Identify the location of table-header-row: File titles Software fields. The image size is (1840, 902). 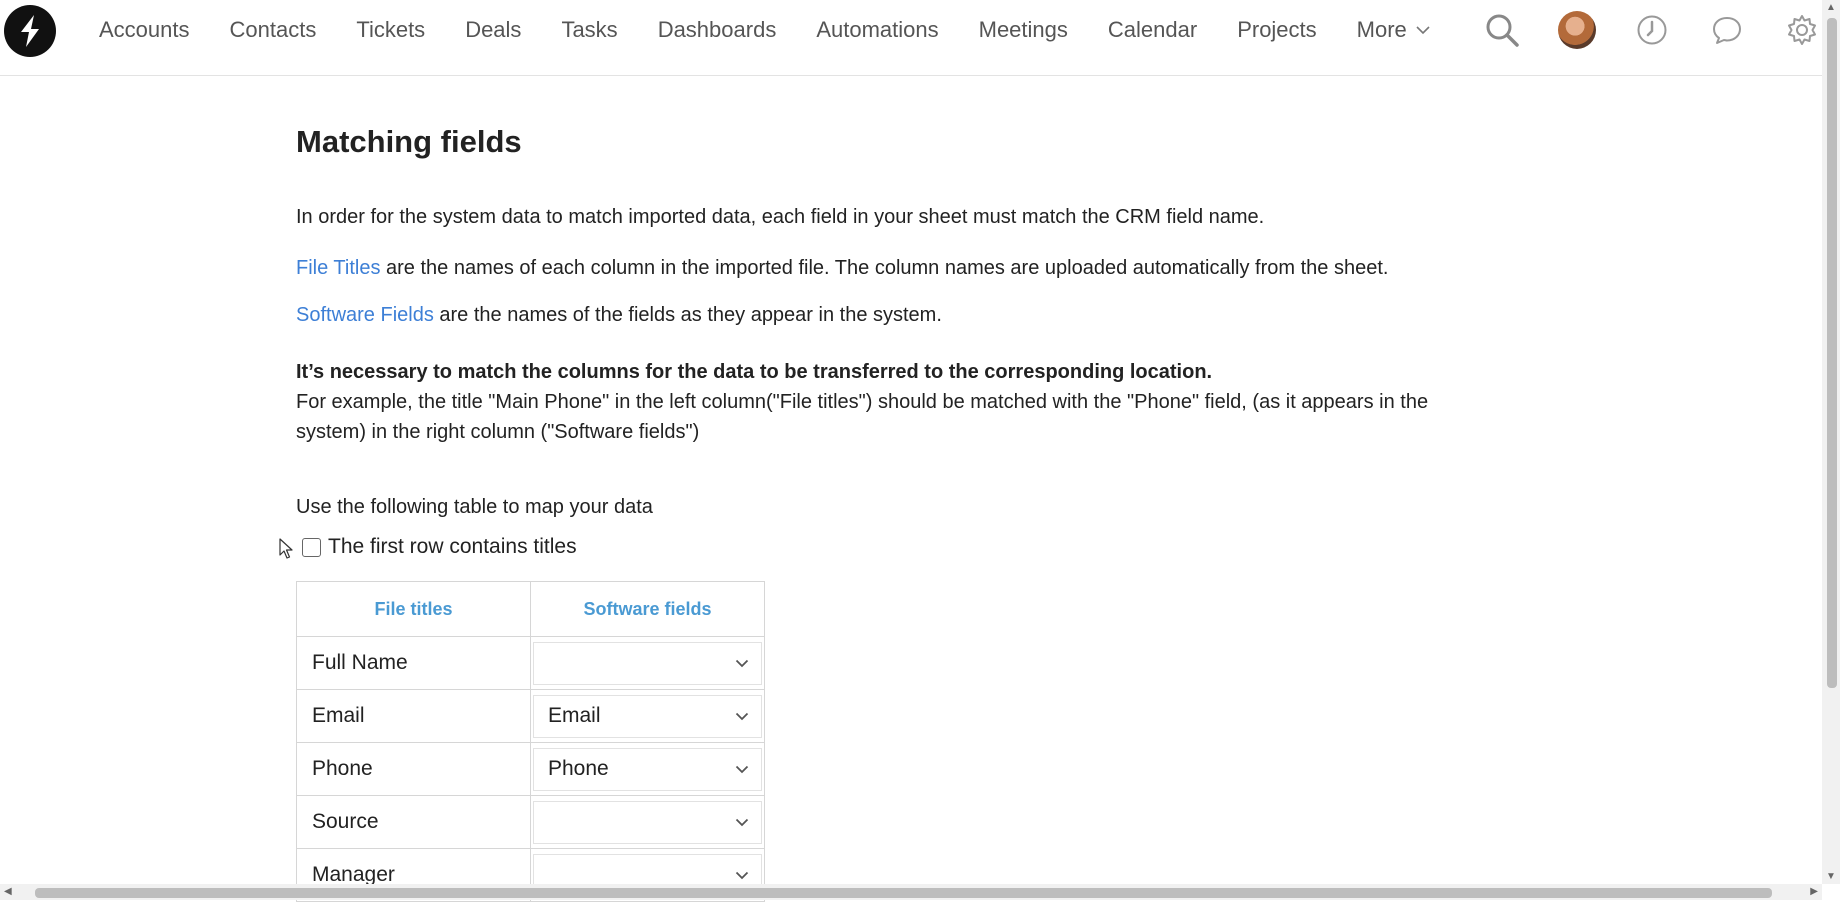
(530, 609).